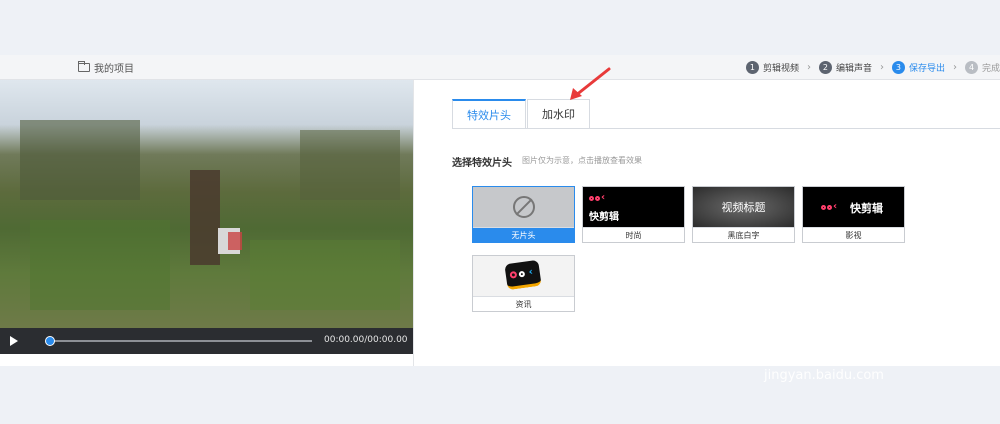  I want to click on intro-card-none: 无片头, so click(523, 214).